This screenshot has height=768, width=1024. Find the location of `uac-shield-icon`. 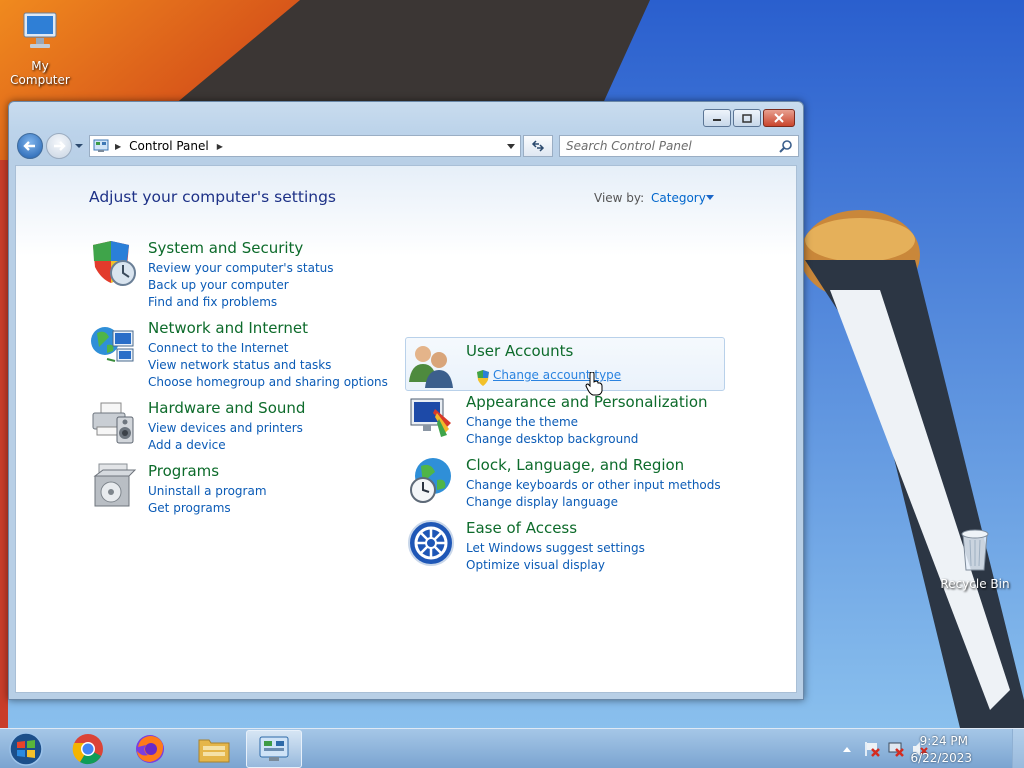

uac-shield-icon is located at coordinates (483, 378).